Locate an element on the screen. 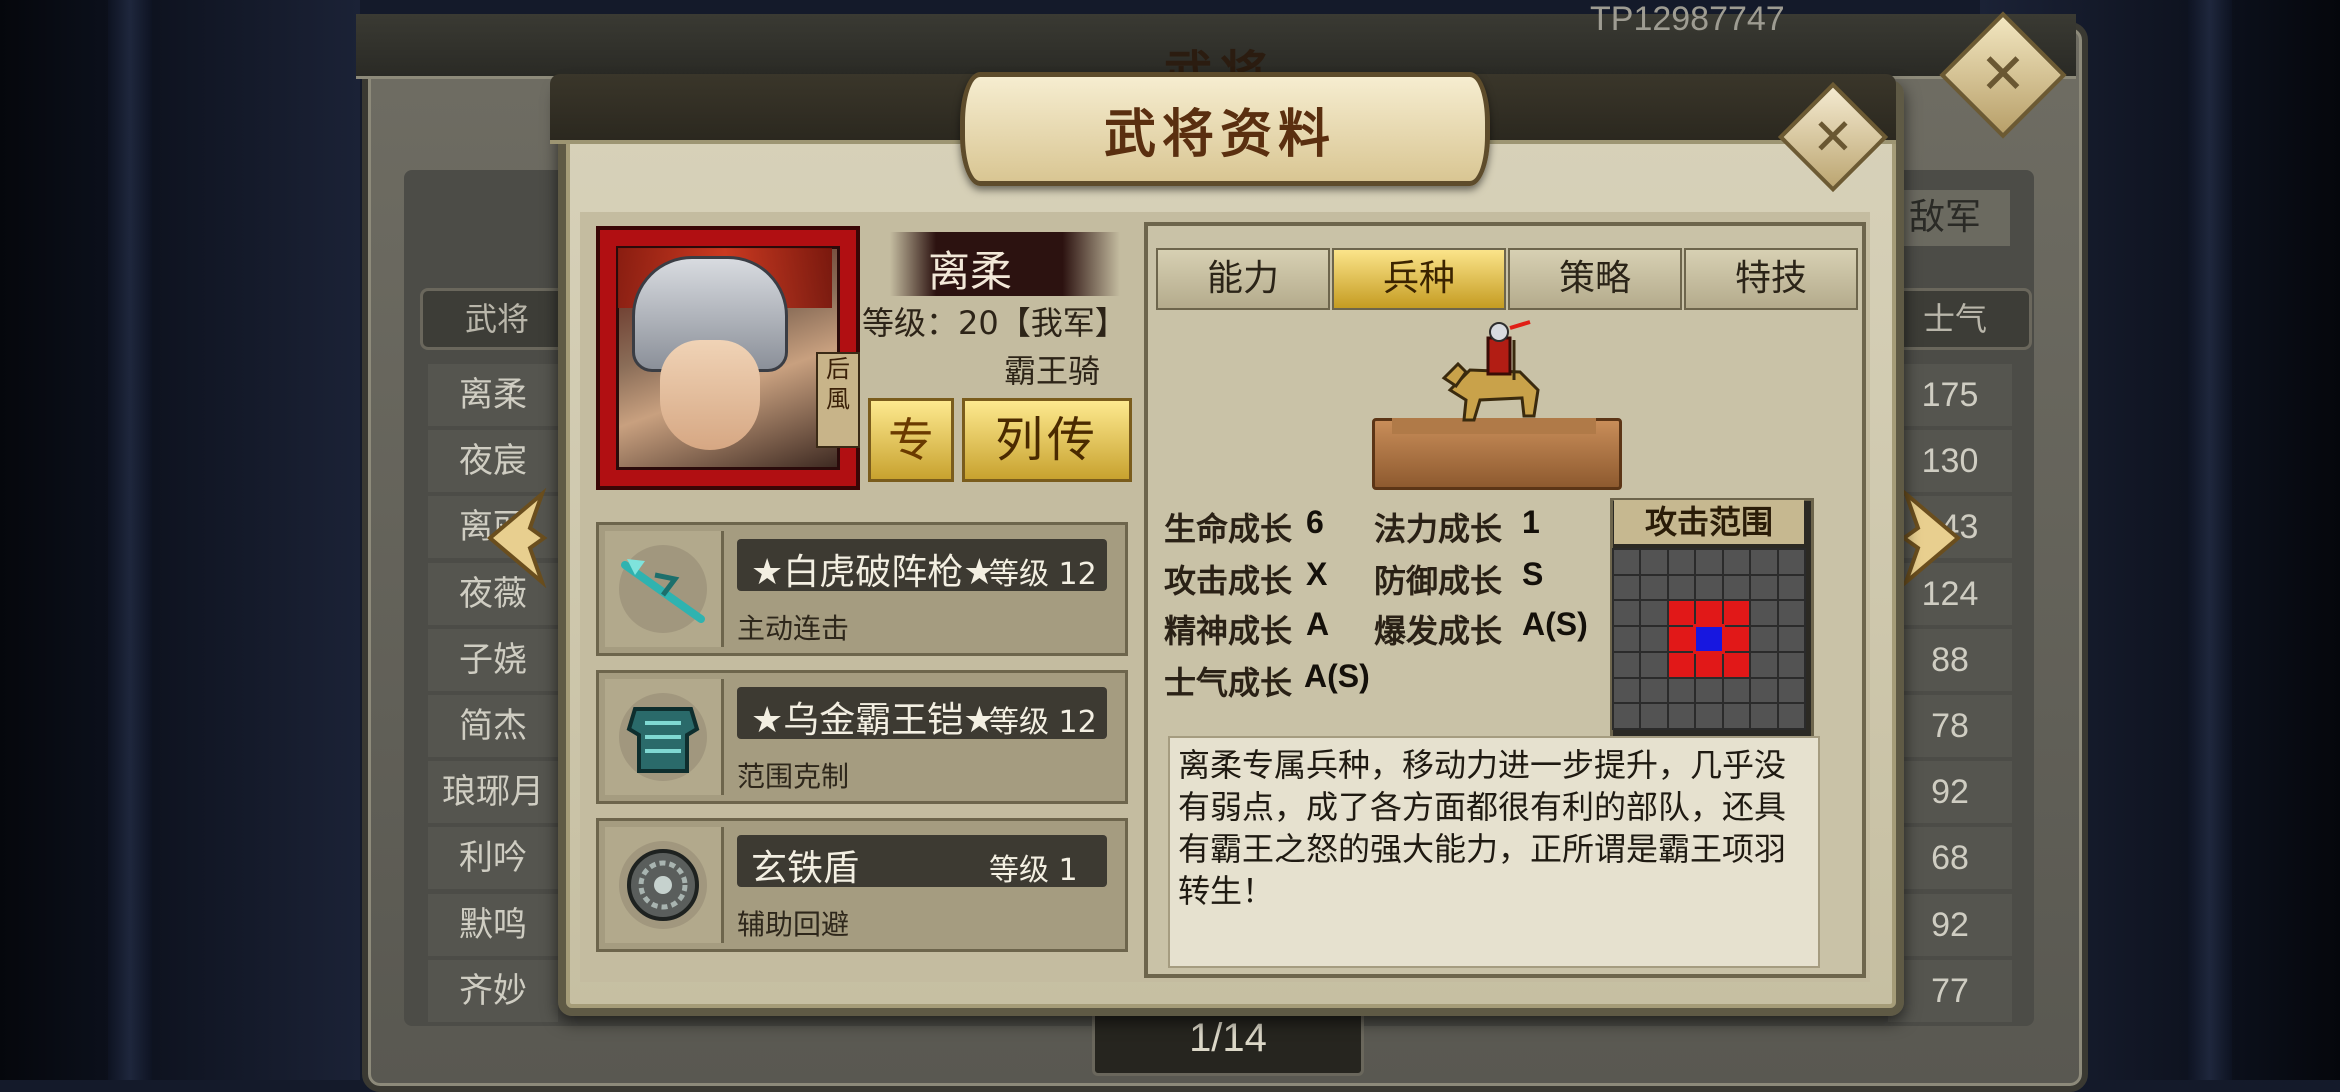 Image resolution: width=2340 pixels, height=1092 pixels. portrait-tag: 后風 is located at coordinates (838, 400).